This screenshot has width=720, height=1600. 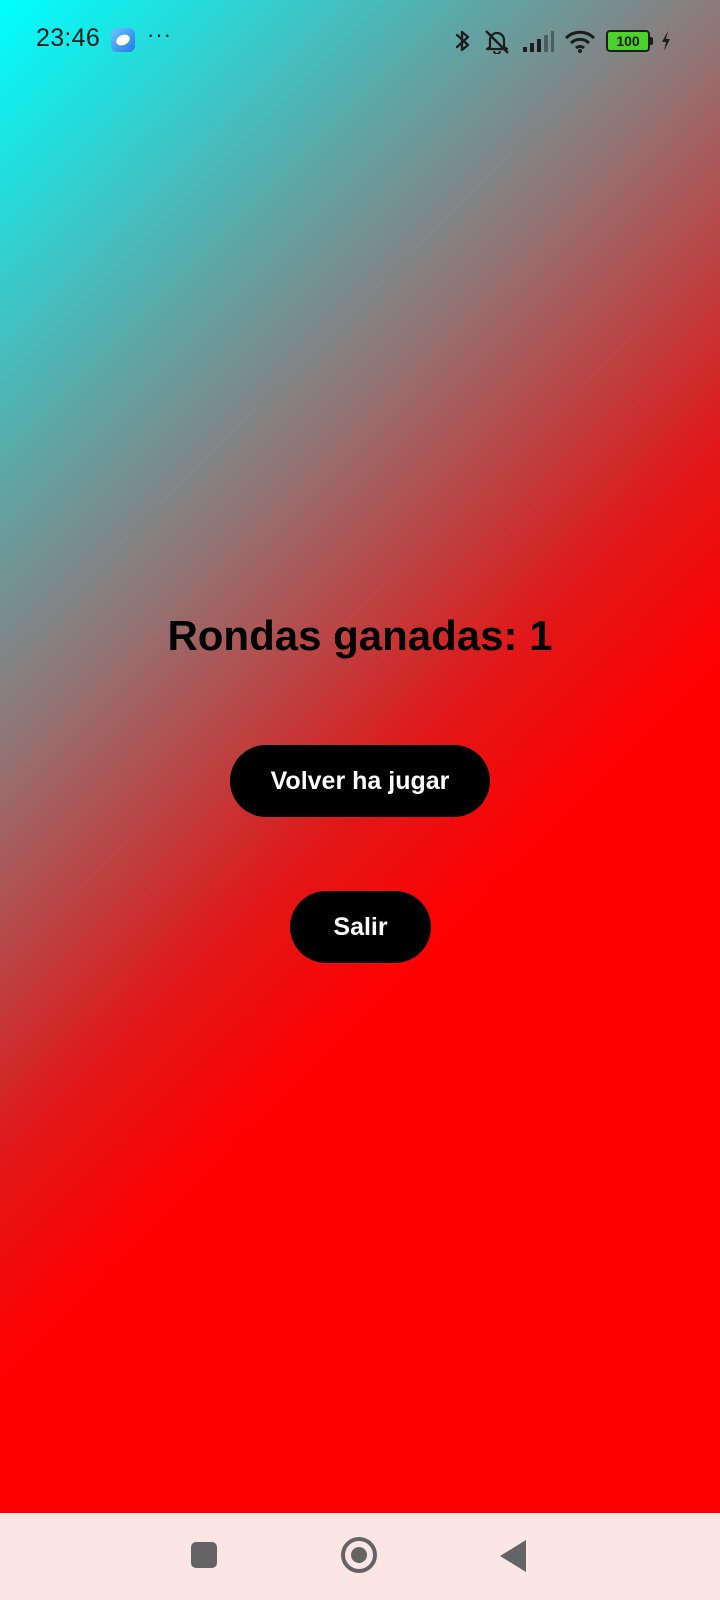 I want to click on bluetooth-icon, so click(x=463, y=41).